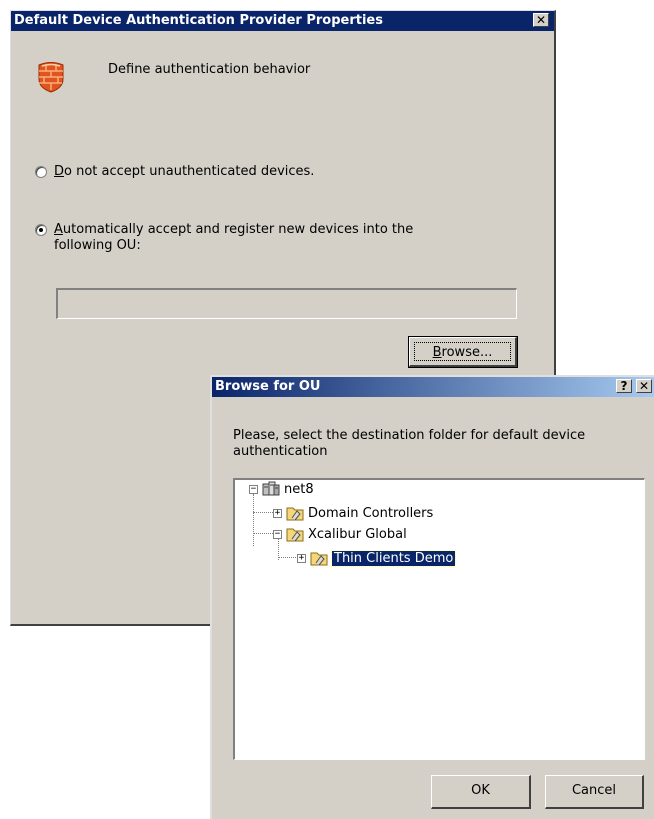 The image size is (654, 819). I want to click on tree-node-label: Xcalibur Global, so click(357, 534).